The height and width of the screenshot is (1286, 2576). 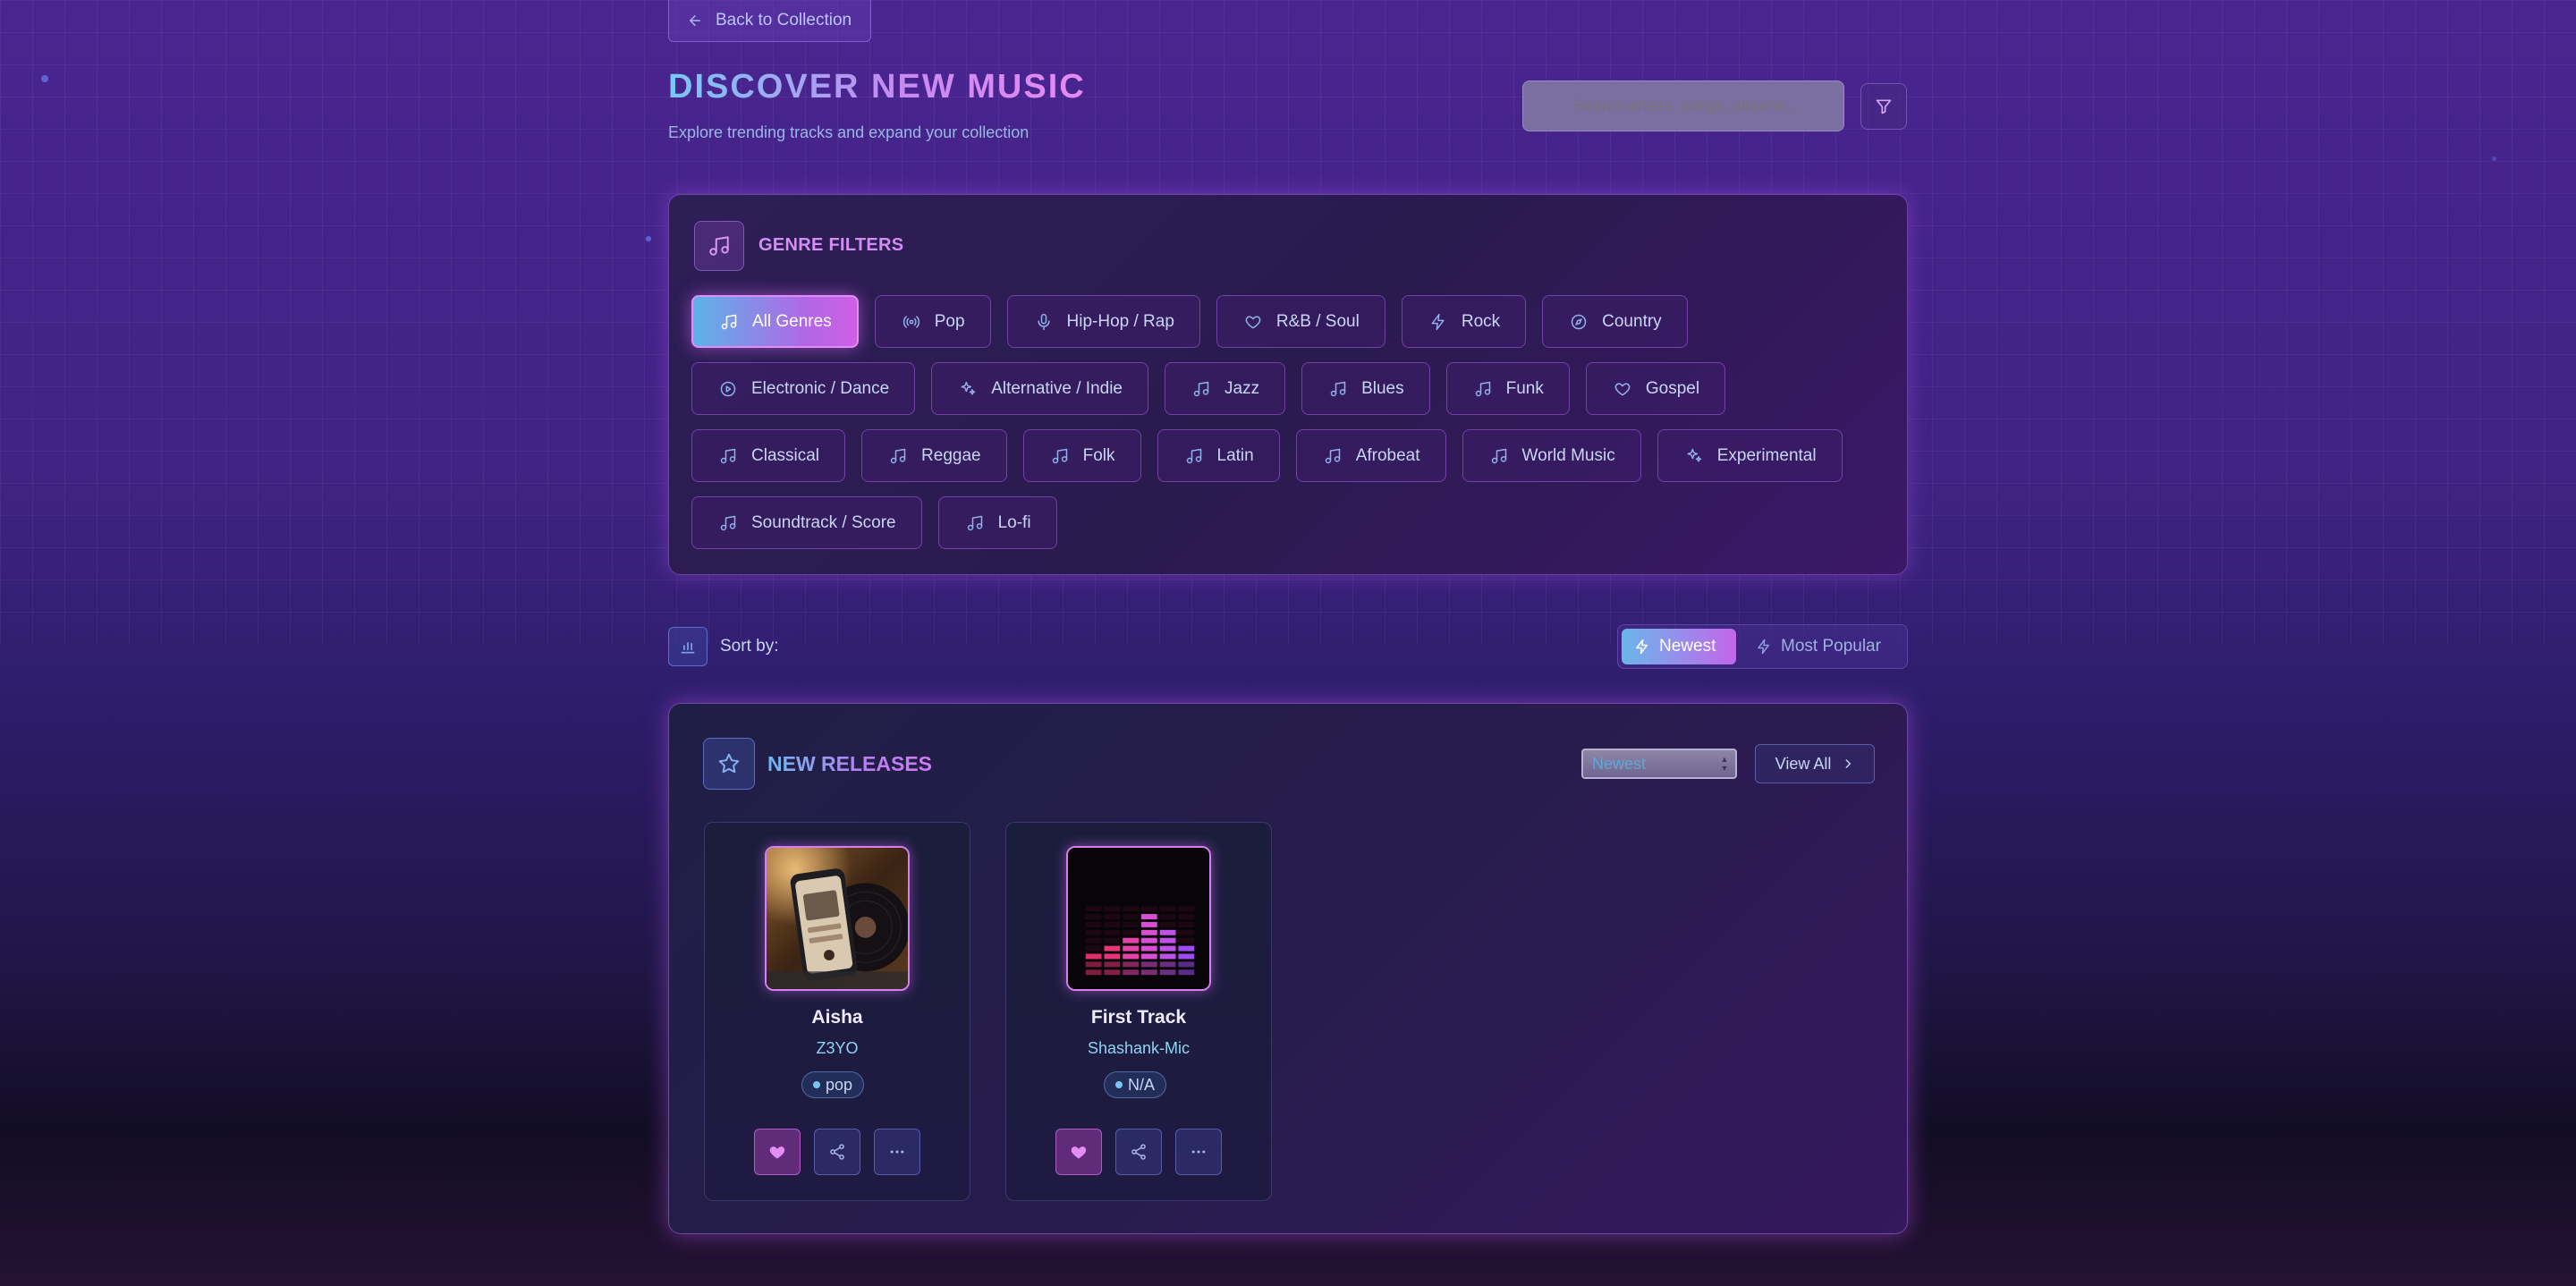 I want to click on genre-chip: Classical, so click(x=768, y=455).